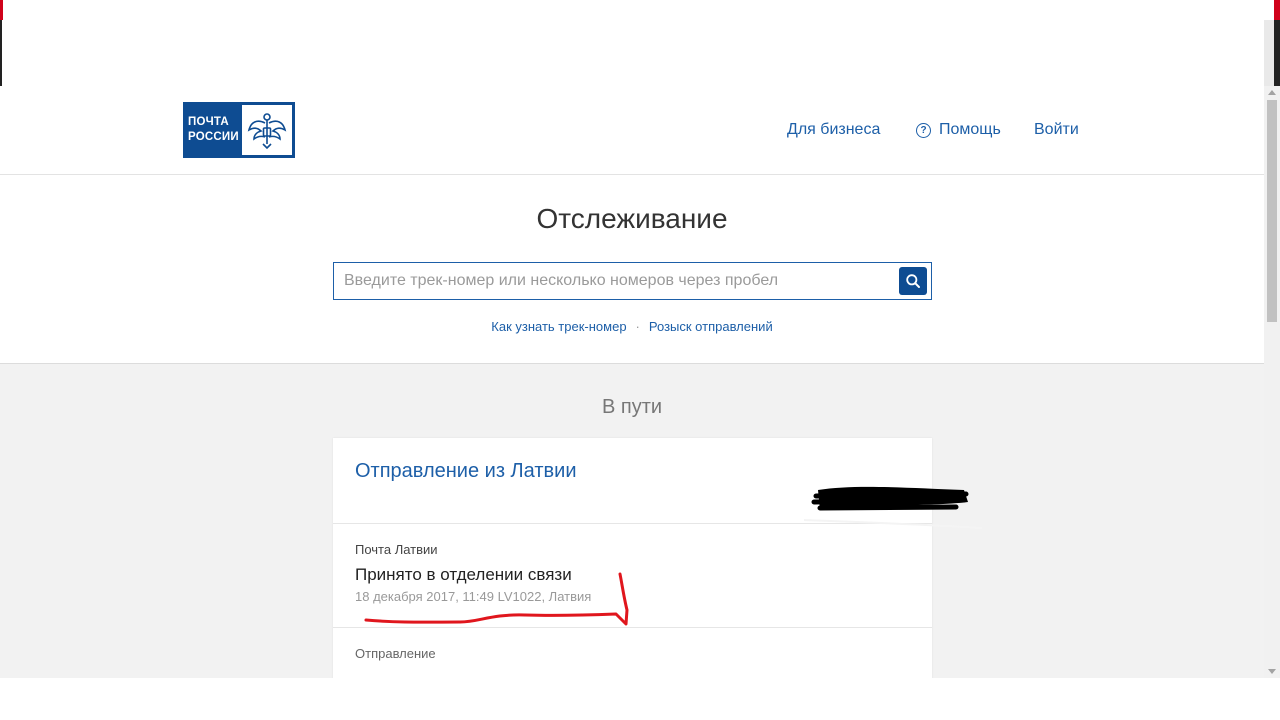 The image size is (1280, 720). What do you see at coordinates (893, 507) in the screenshot?
I see `redaction-scribble` at bounding box center [893, 507].